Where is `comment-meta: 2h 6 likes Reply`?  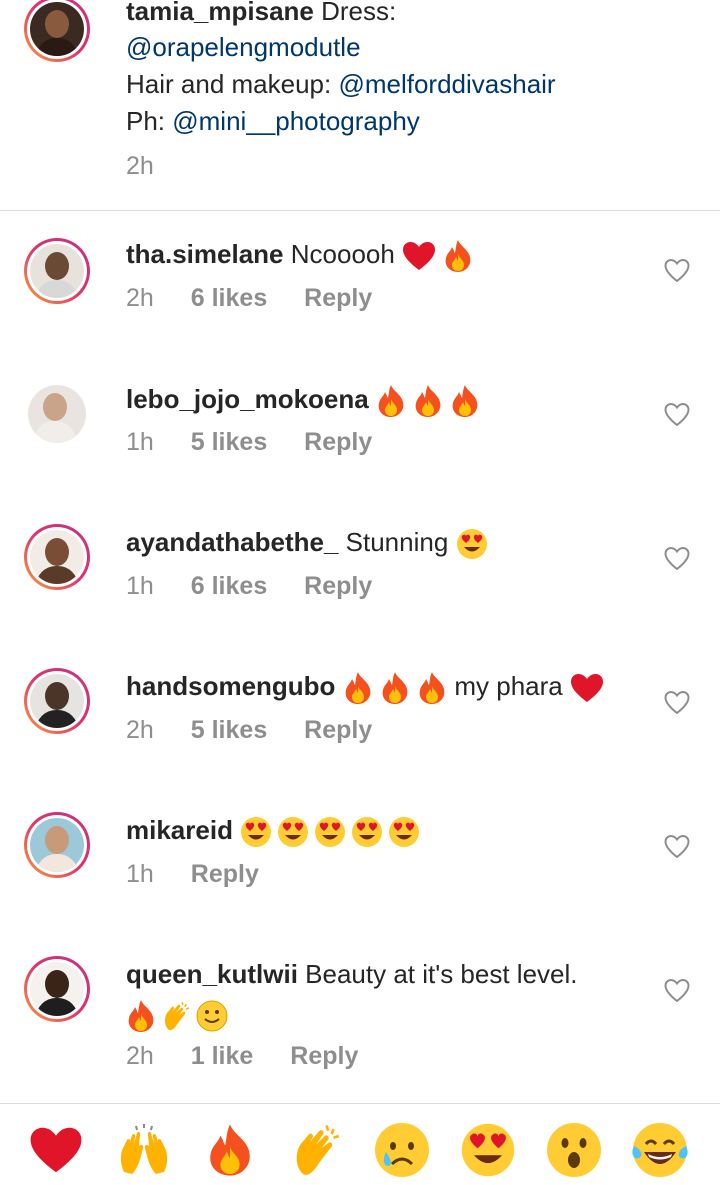
comment-meta: 2h 6 likes Reply is located at coordinates (264, 298).